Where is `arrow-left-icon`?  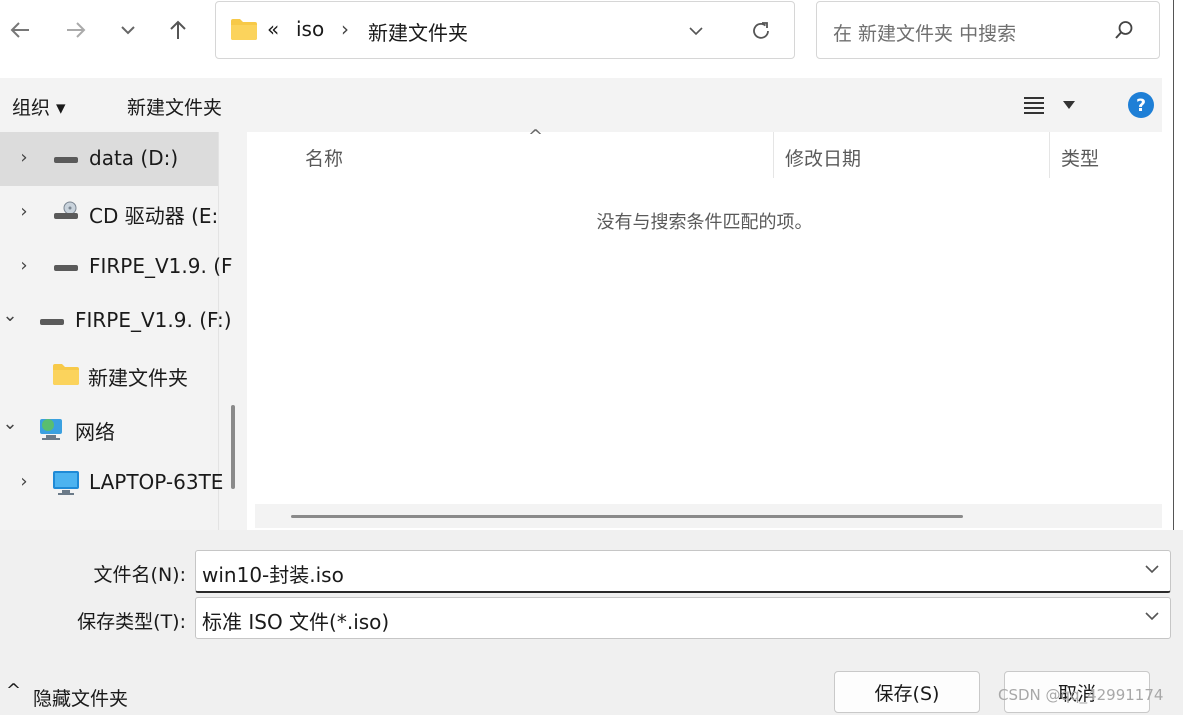
arrow-left-icon is located at coordinates (19, 30).